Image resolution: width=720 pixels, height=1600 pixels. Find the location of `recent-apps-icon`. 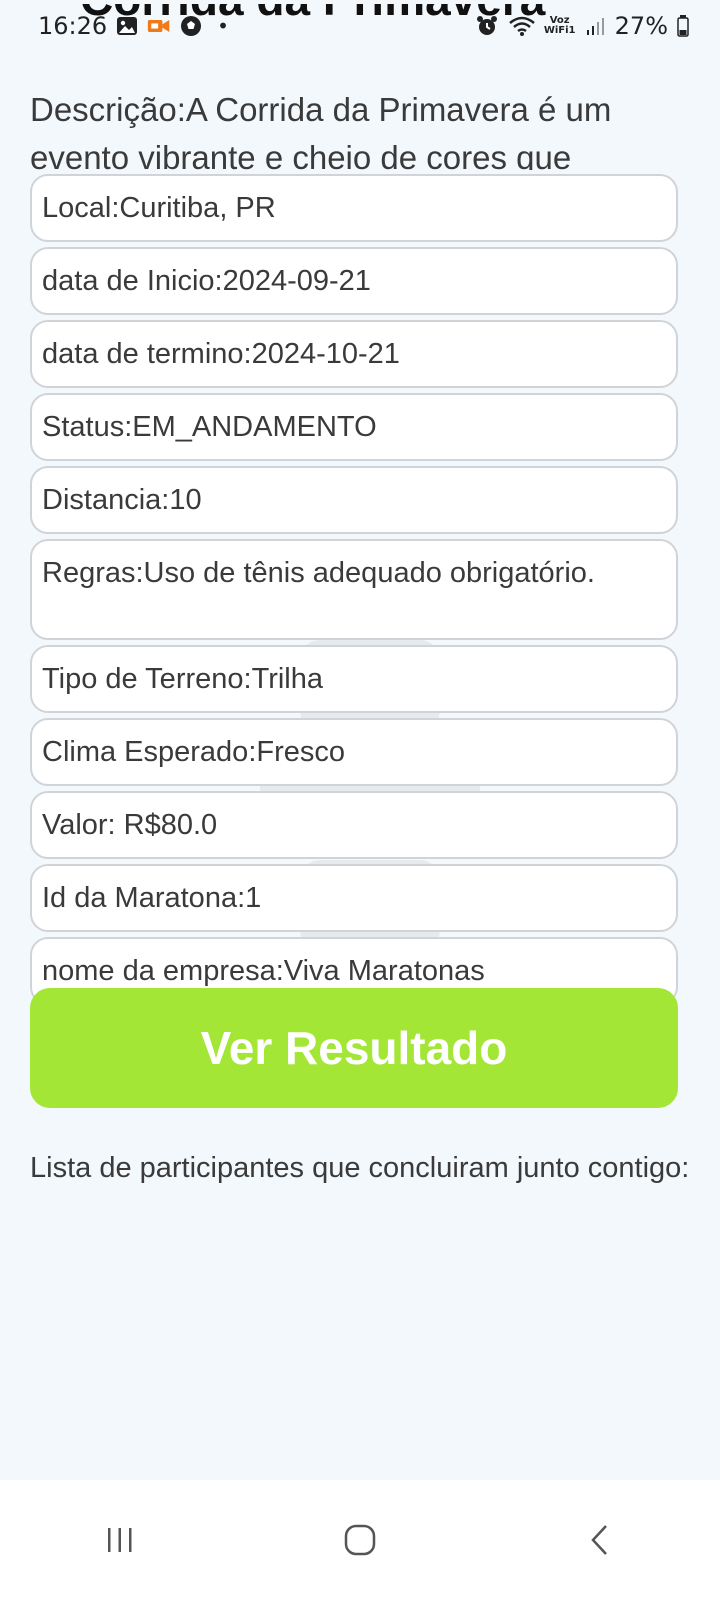

recent-apps-icon is located at coordinates (120, 1540).